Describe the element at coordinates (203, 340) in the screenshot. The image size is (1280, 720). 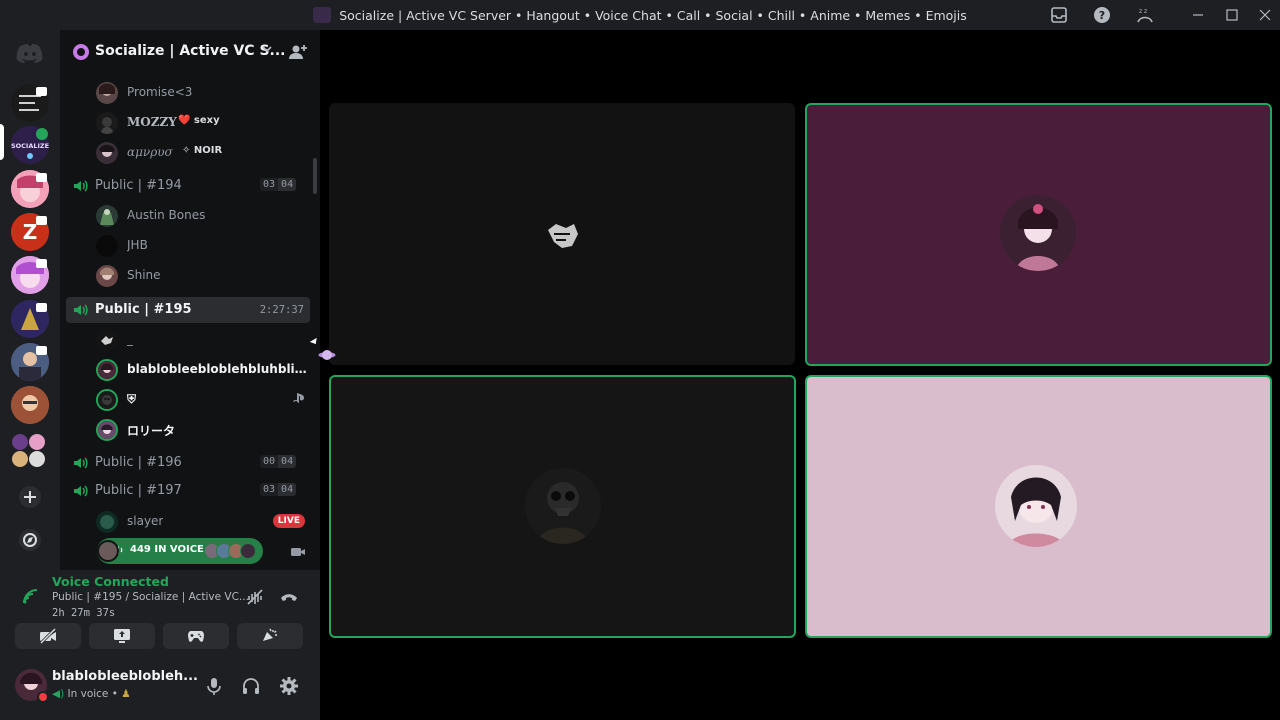
I see `voice-user: _` at that location.